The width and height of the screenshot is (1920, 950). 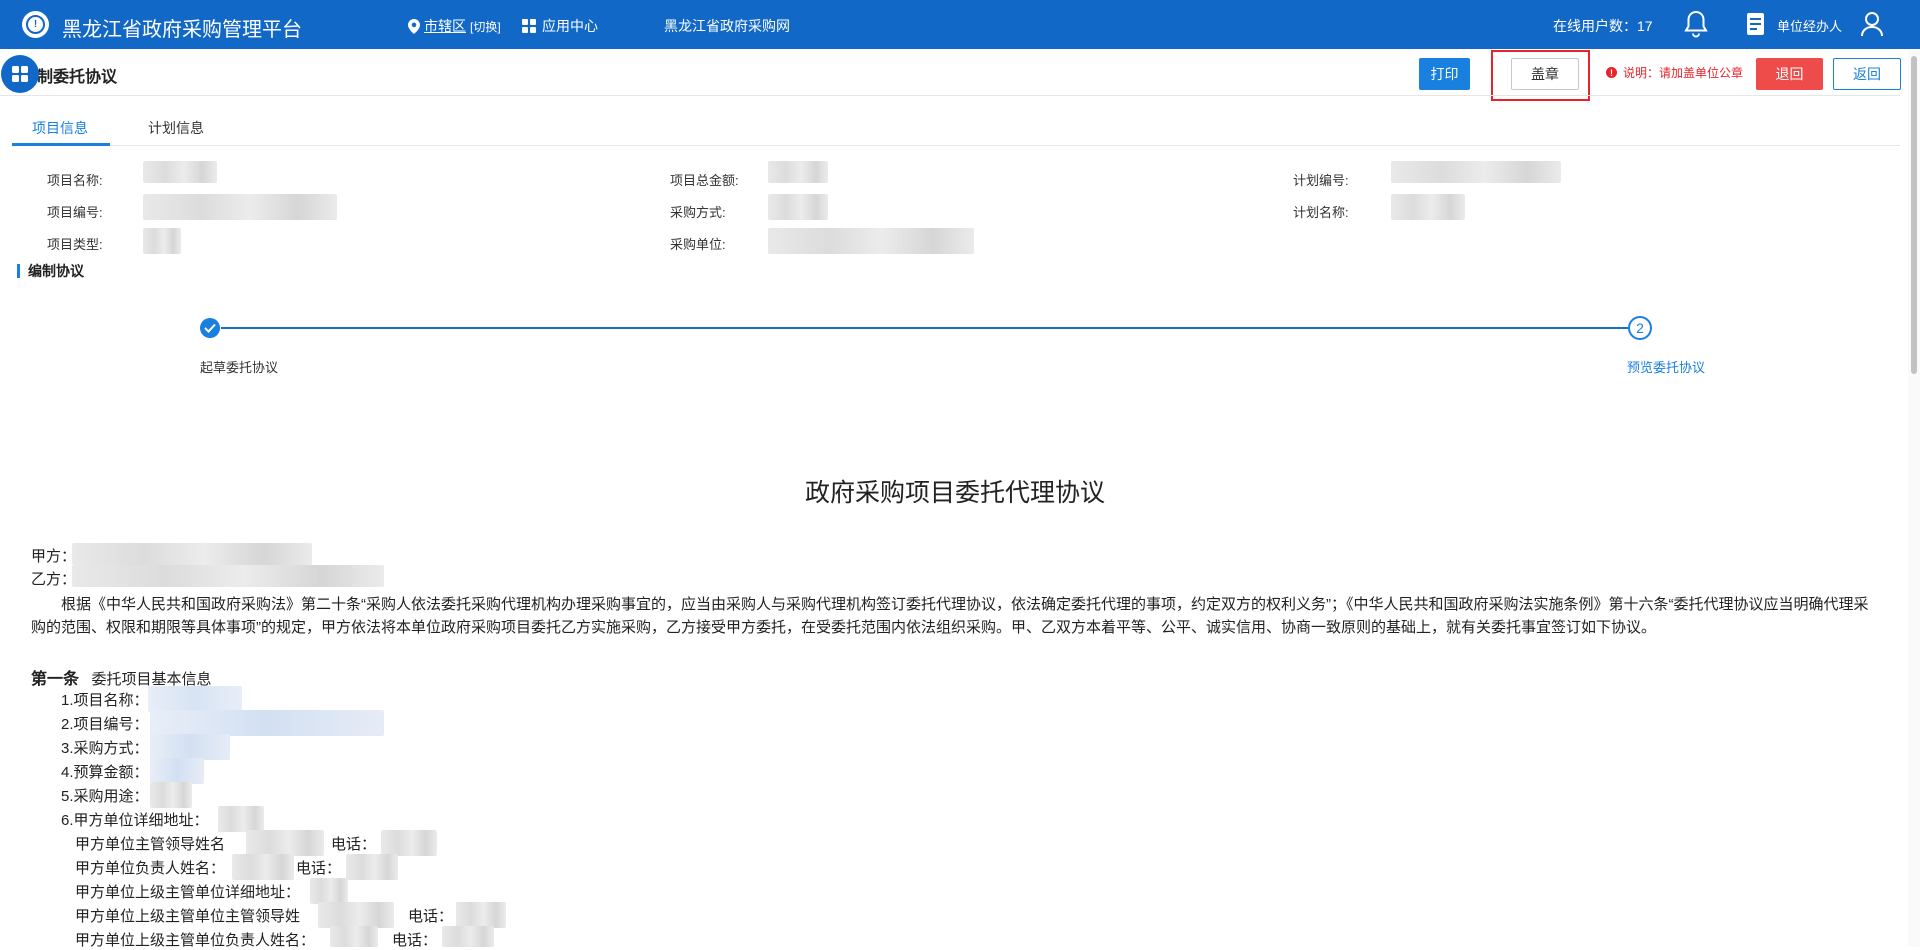 I want to click on bell-icon, so click(x=1696, y=24).